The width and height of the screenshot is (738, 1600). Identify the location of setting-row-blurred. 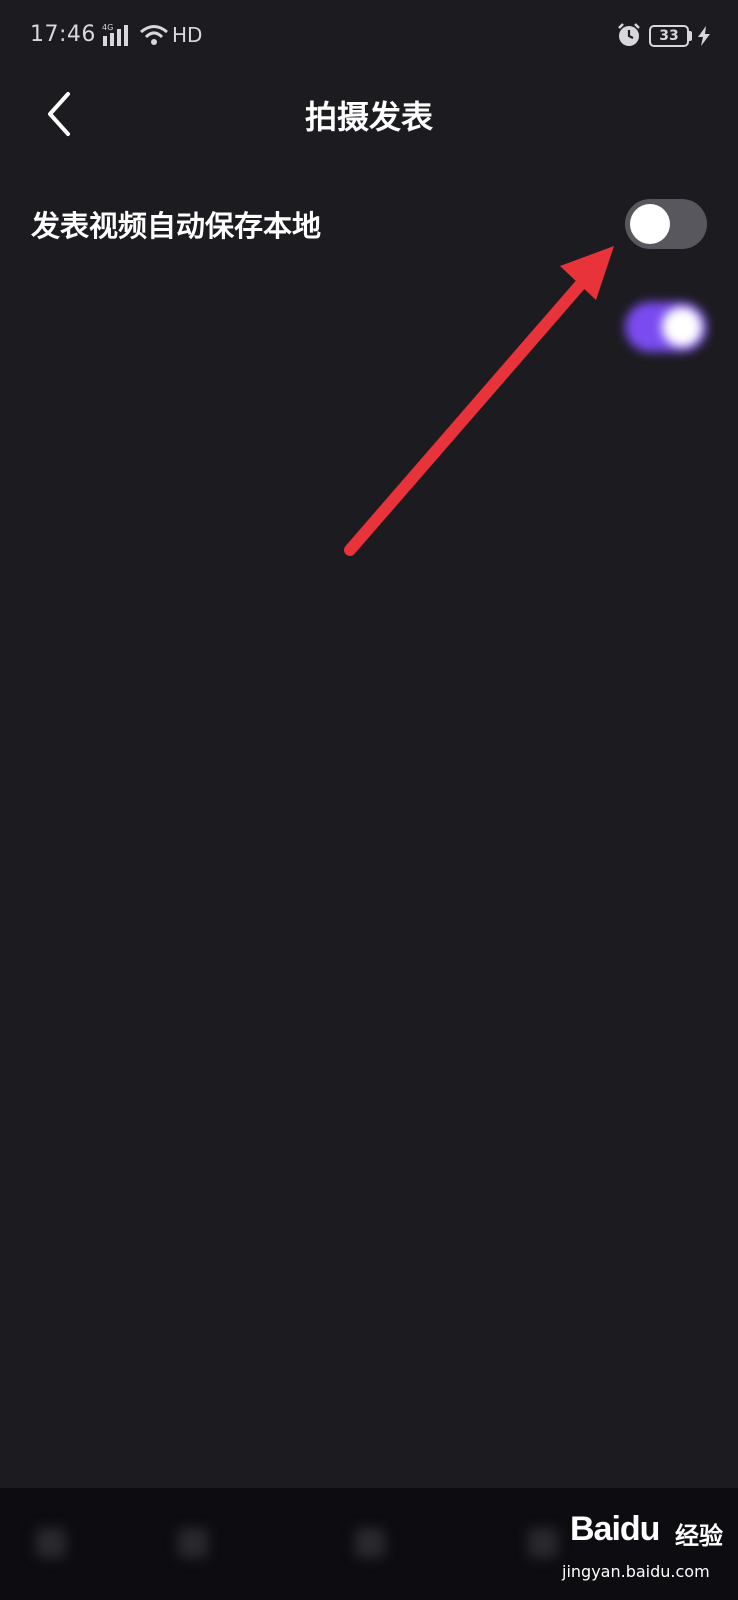
(369, 327).